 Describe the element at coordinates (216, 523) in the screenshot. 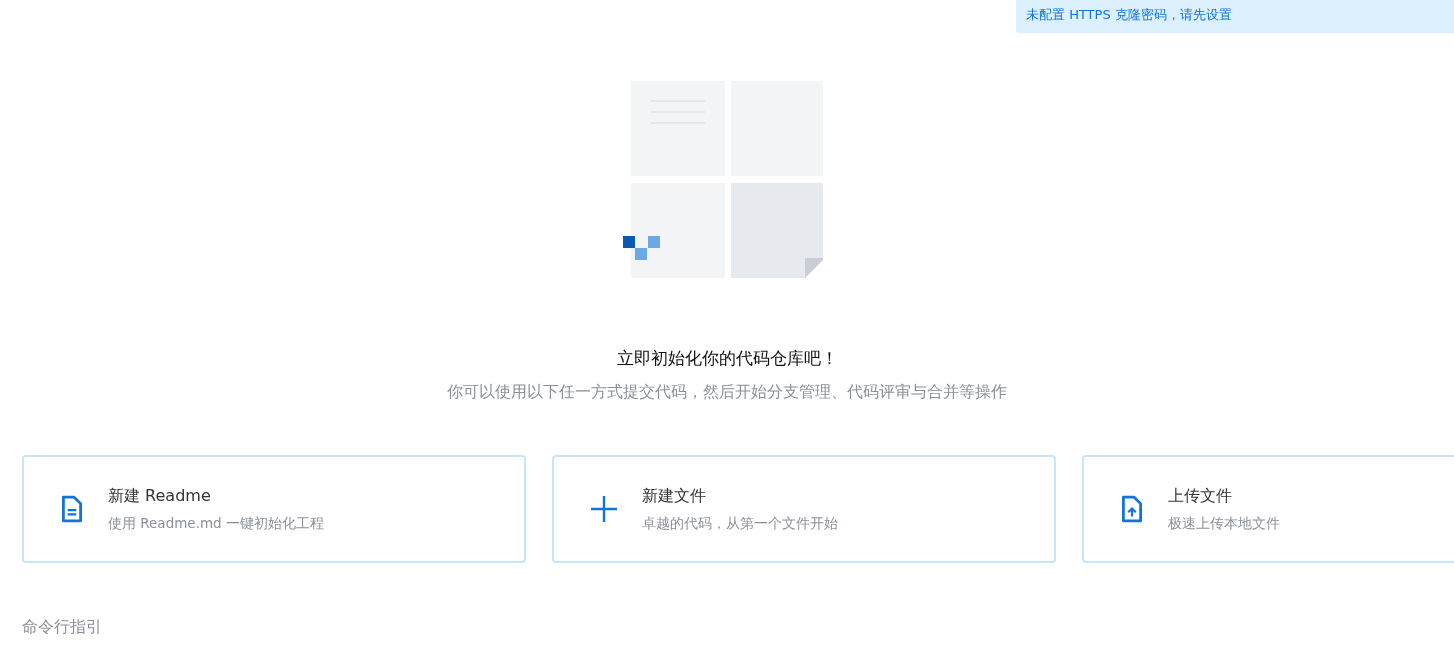

I see `card-description: 使用 Readme.md 一键初始化工程` at that location.